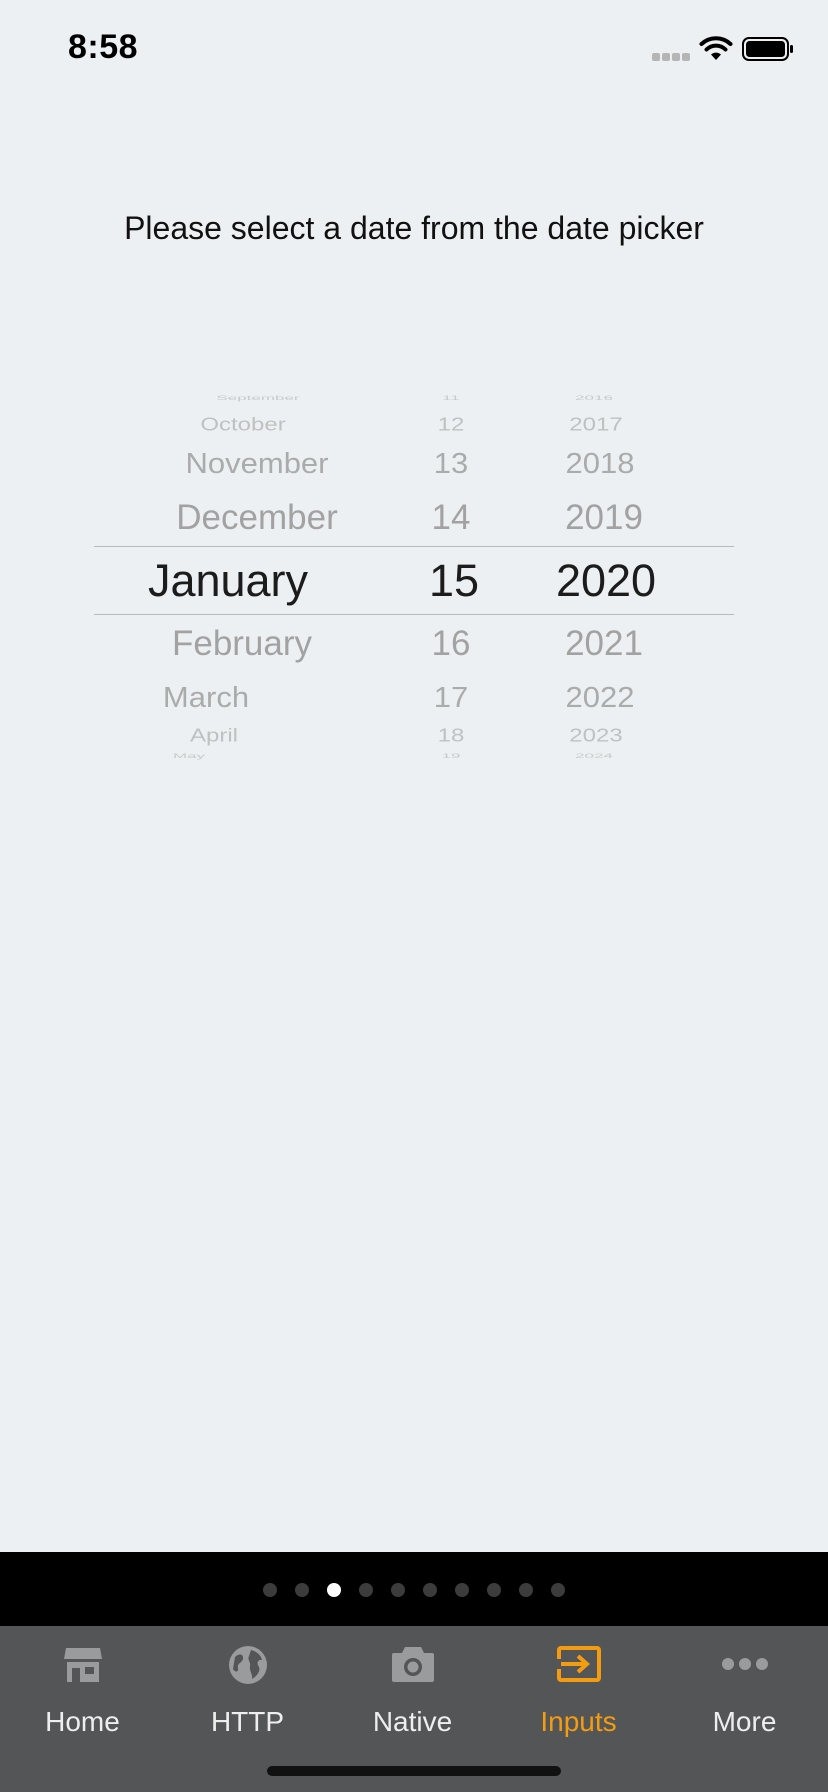  What do you see at coordinates (82, 1665) in the screenshot?
I see `store-icon` at bounding box center [82, 1665].